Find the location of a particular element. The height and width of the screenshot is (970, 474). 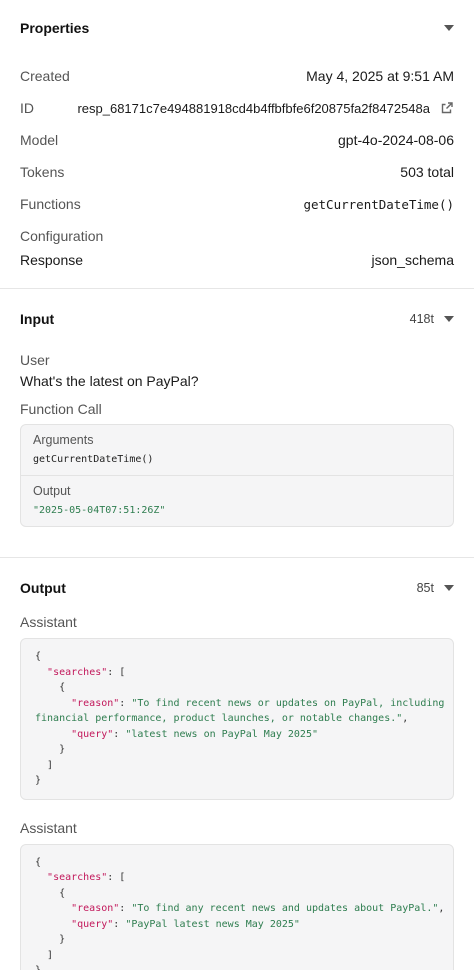

model-value: gpt-4o-2024-08-06 is located at coordinates (396, 140).